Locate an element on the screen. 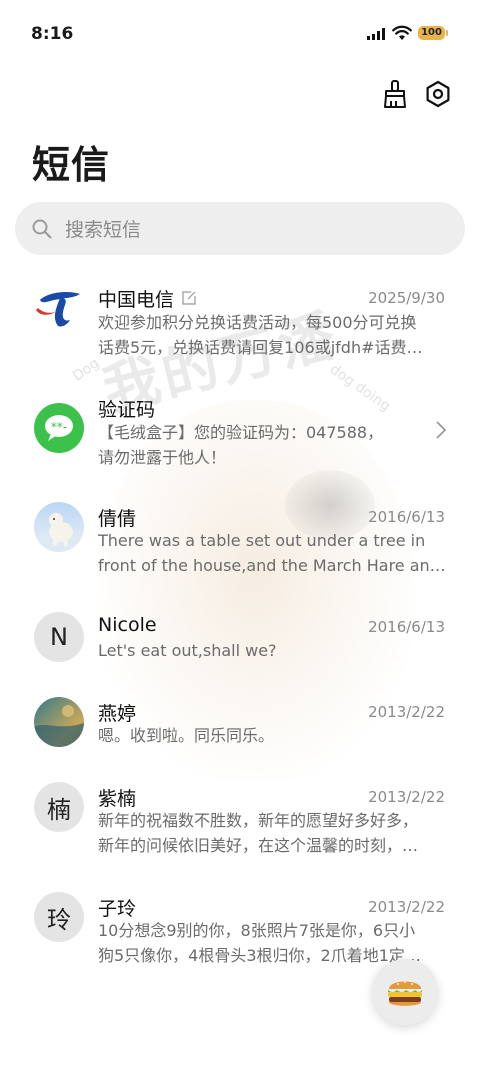  message-preview: Let's eat out,shall we? is located at coordinates (187, 650).